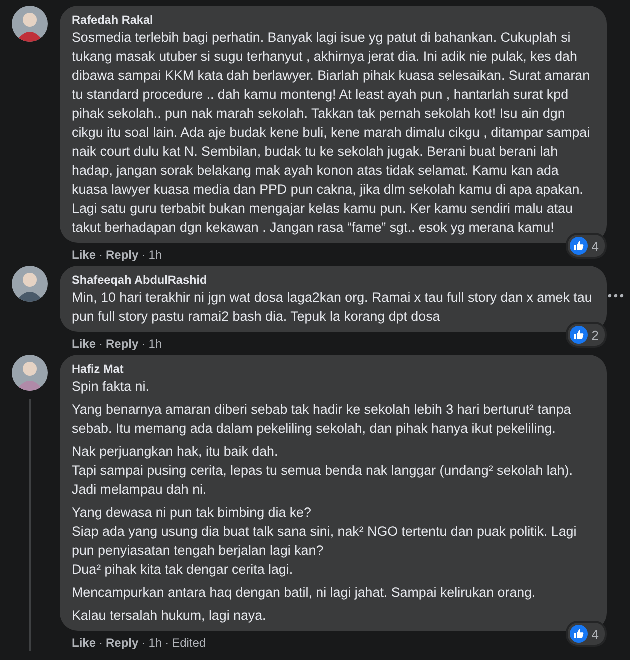 This screenshot has height=660, width=630. What do you see at coordinates (111, 387) in the screenshot?
I see `comment-text: Spin fakta ni.` at bounding box center [111, 387].